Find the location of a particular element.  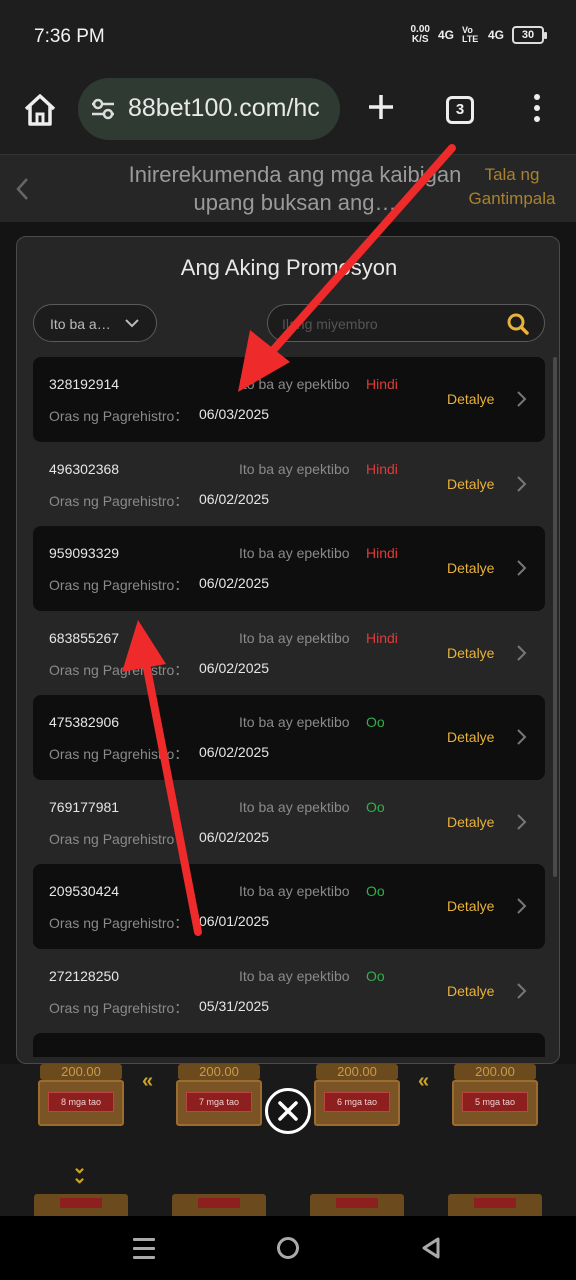

home-circle-icon is located at coordinates (288, 1248).